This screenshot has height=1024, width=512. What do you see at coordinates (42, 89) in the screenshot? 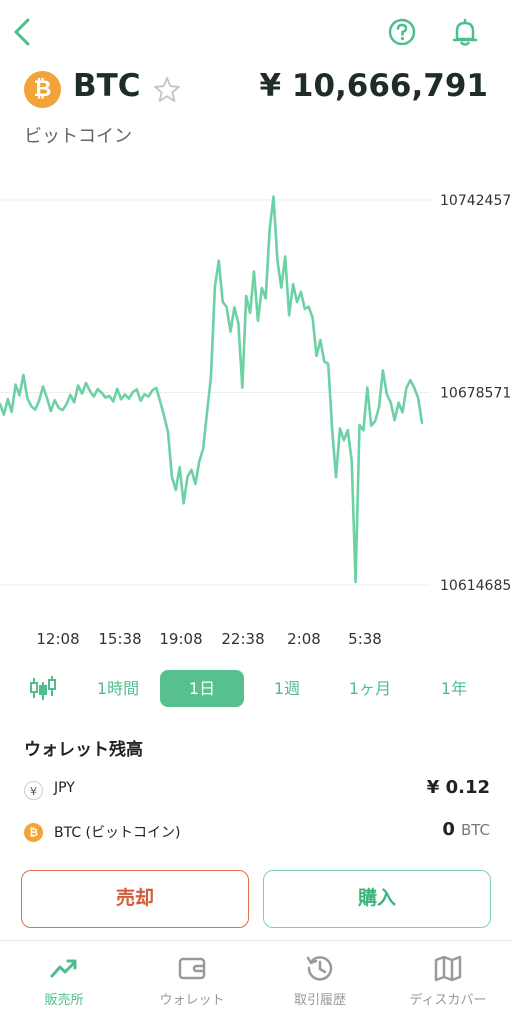
I see `btc-logo: ₿` at bounding box center [42, 89].